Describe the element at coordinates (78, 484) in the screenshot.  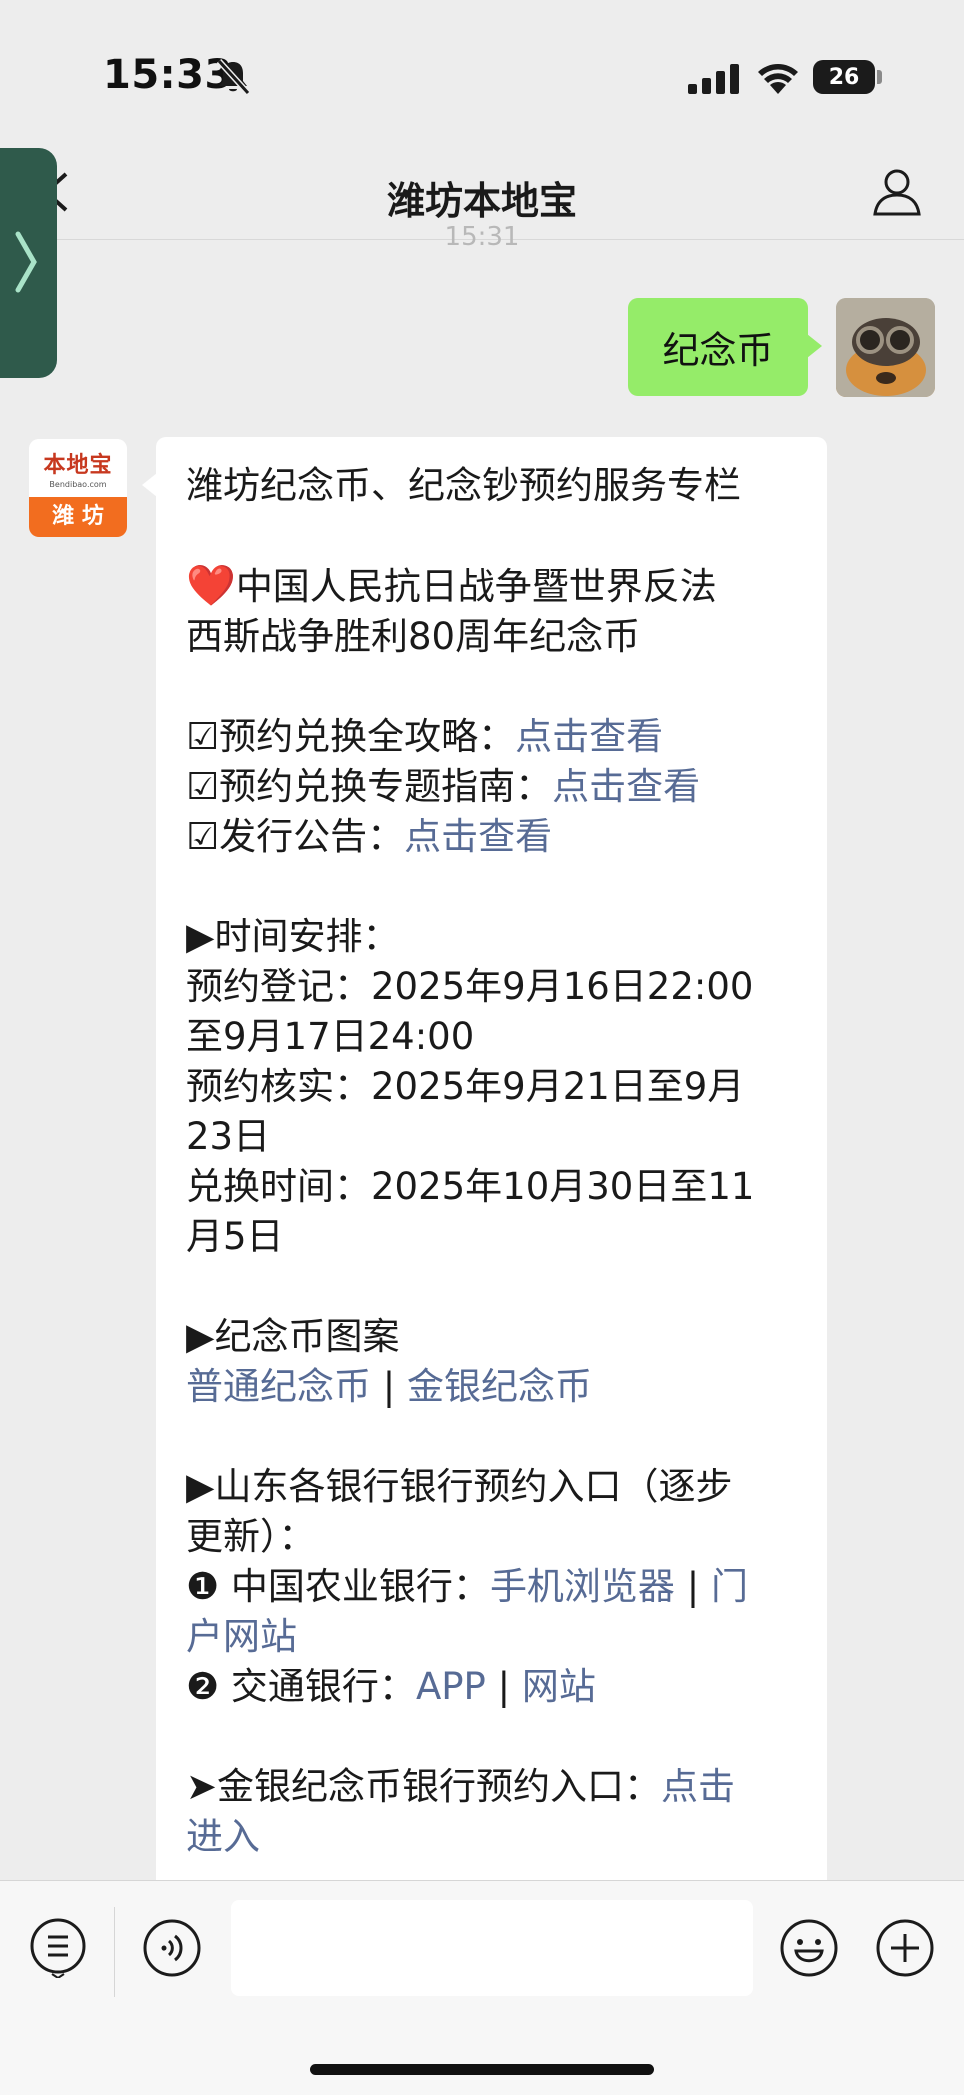
I see `avatar-logo-sub: Bendibao.com` at that location.